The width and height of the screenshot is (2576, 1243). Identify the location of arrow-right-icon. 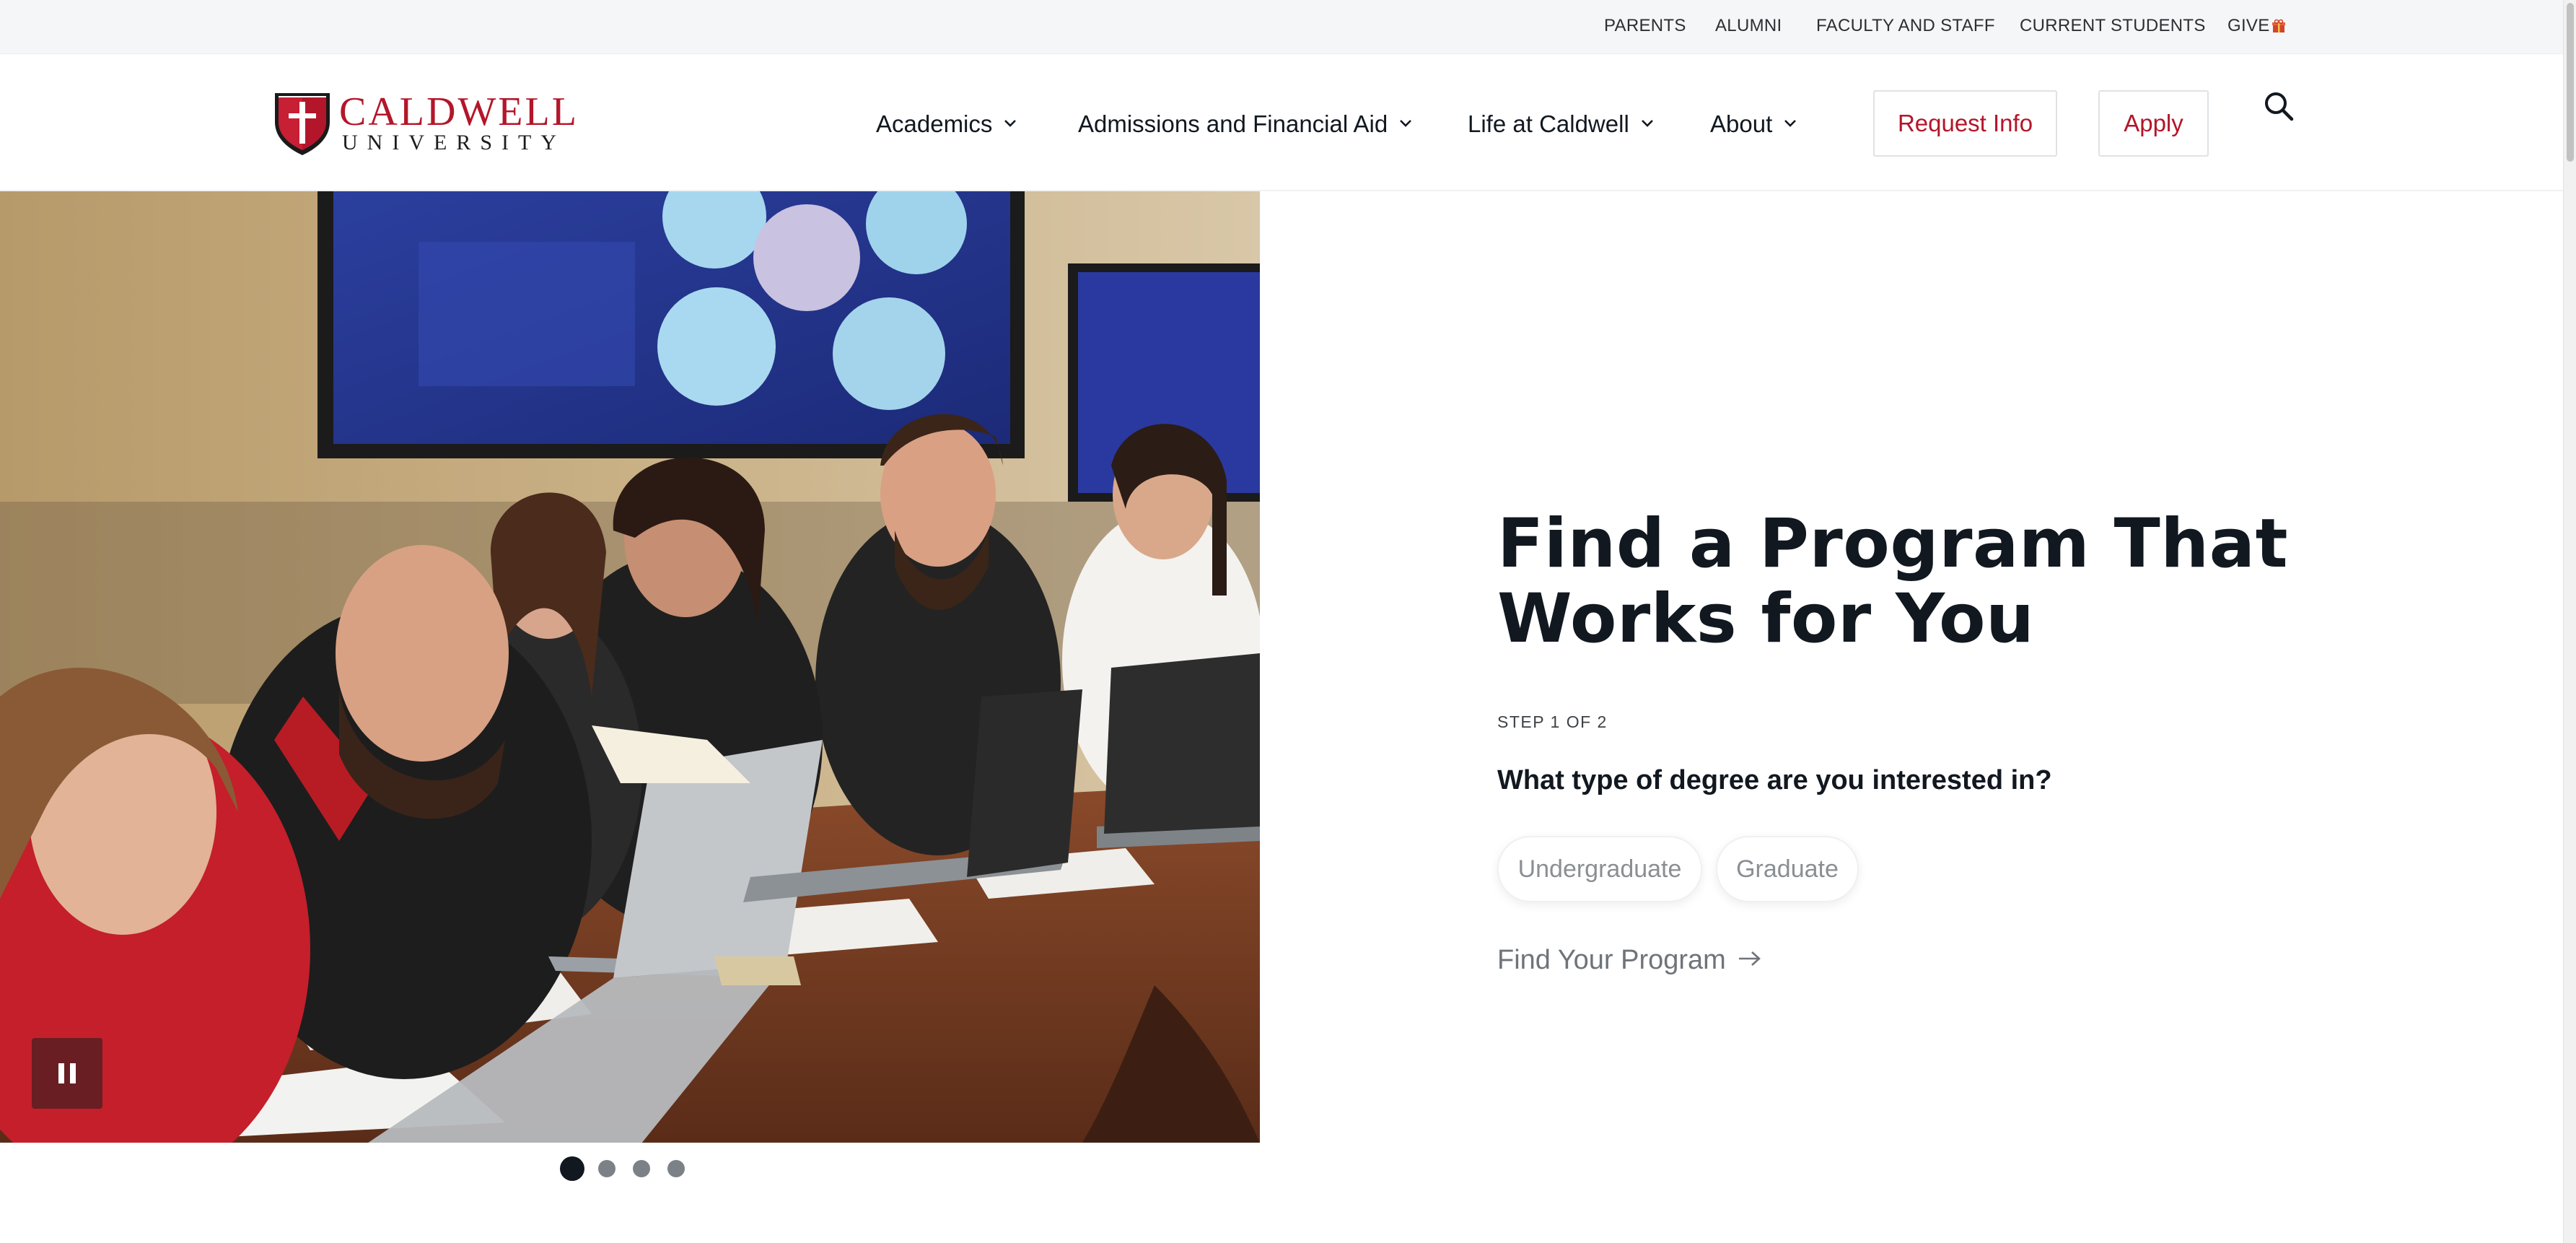
(1749, 958).